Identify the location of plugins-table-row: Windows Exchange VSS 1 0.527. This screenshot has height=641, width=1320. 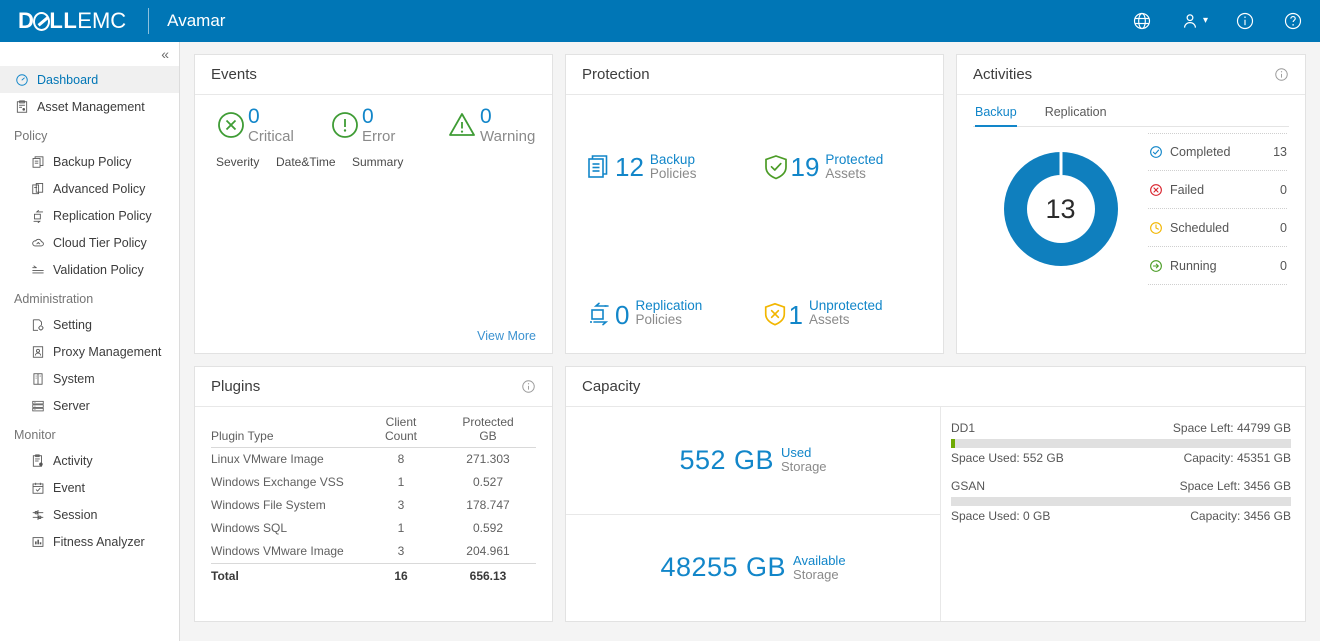
(373, 482).